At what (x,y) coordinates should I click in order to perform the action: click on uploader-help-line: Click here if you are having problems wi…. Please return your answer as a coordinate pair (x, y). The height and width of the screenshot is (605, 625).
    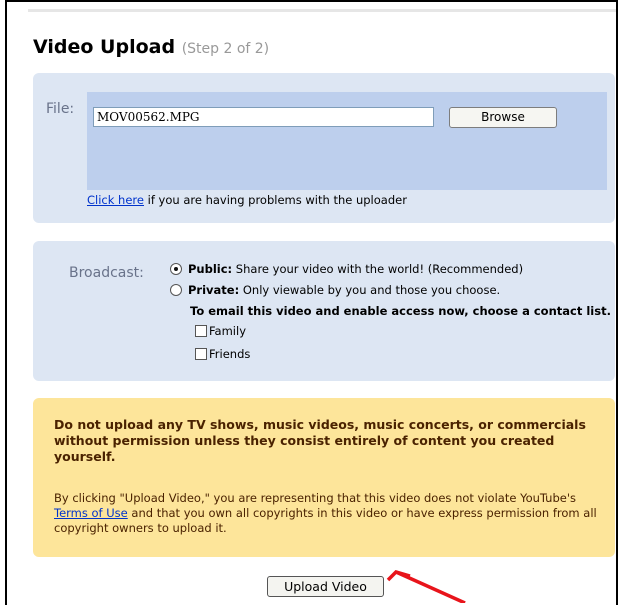
    Looking at the image, I should click on (247, 200).